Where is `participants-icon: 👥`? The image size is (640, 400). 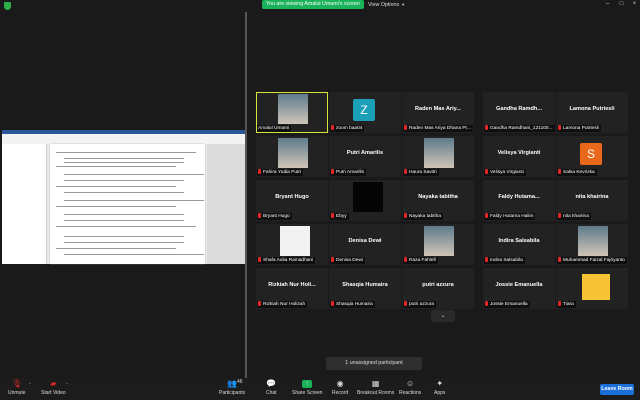 participants-icon: 👥 is located at coordinates (232, 383).